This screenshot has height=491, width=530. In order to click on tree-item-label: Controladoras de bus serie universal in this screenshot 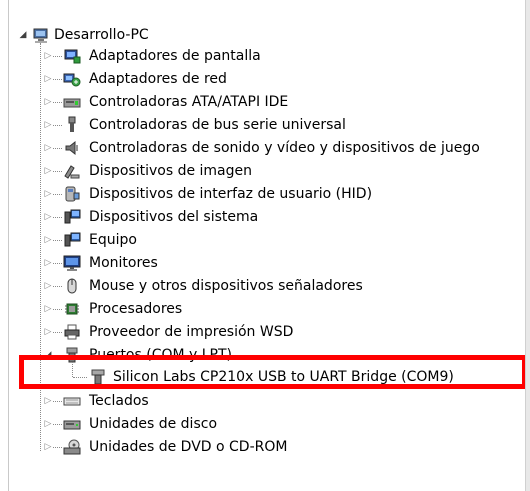, I will do `click(217, 125)`.